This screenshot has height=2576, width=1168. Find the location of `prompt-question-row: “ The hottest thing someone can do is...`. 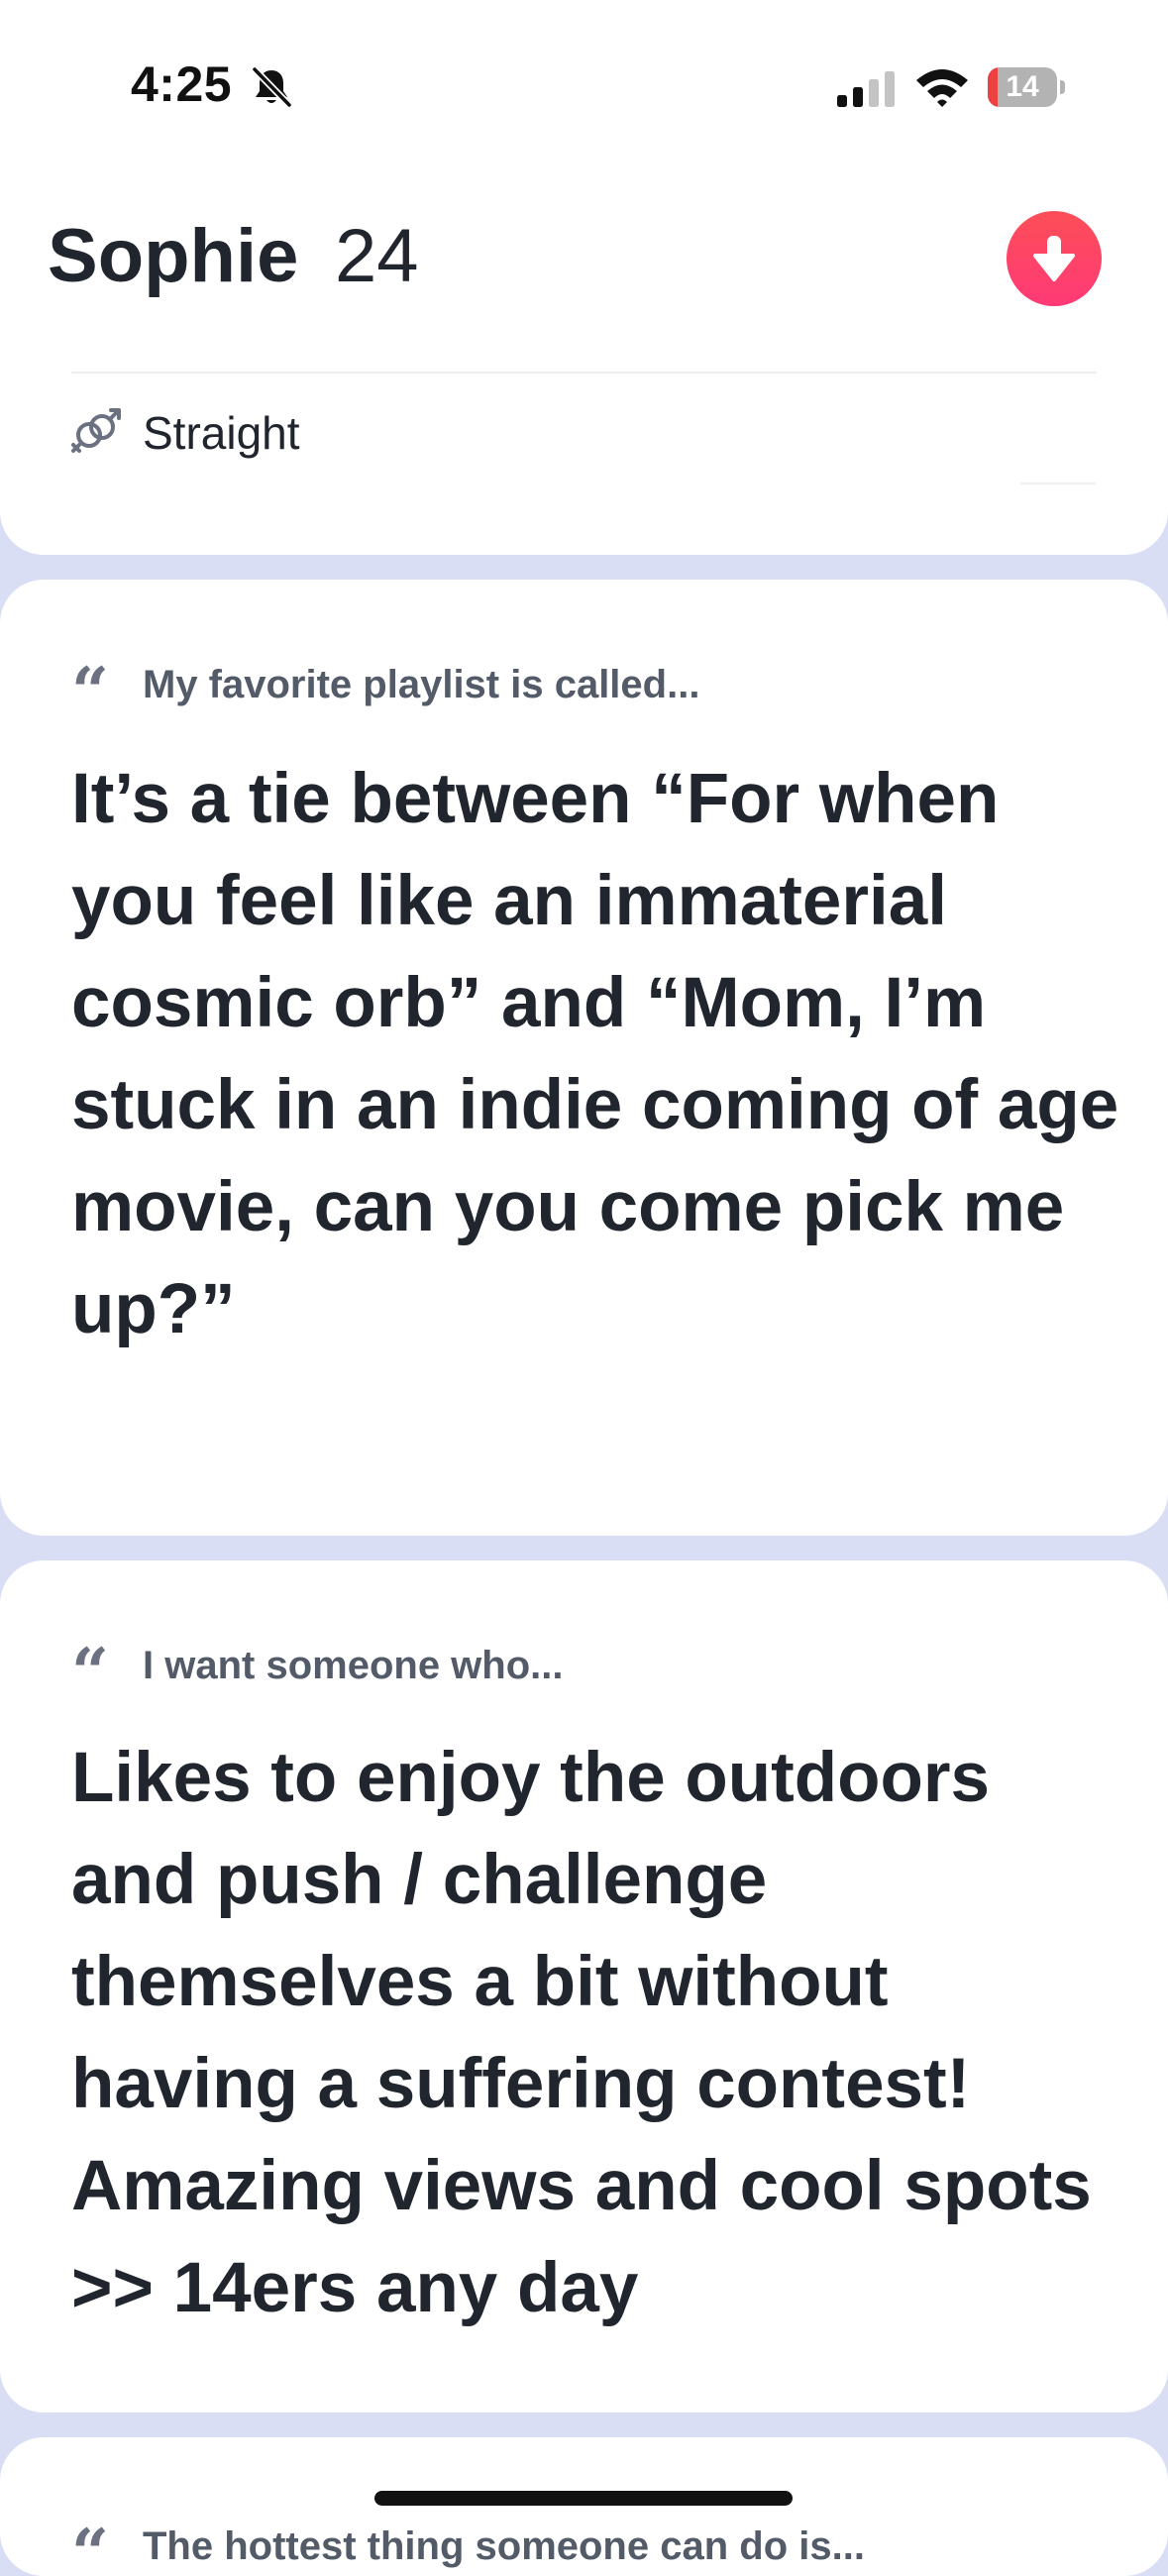

prompt-question-row: “ The hottest thing someone can do is... is located at coordinates (566, 2546).